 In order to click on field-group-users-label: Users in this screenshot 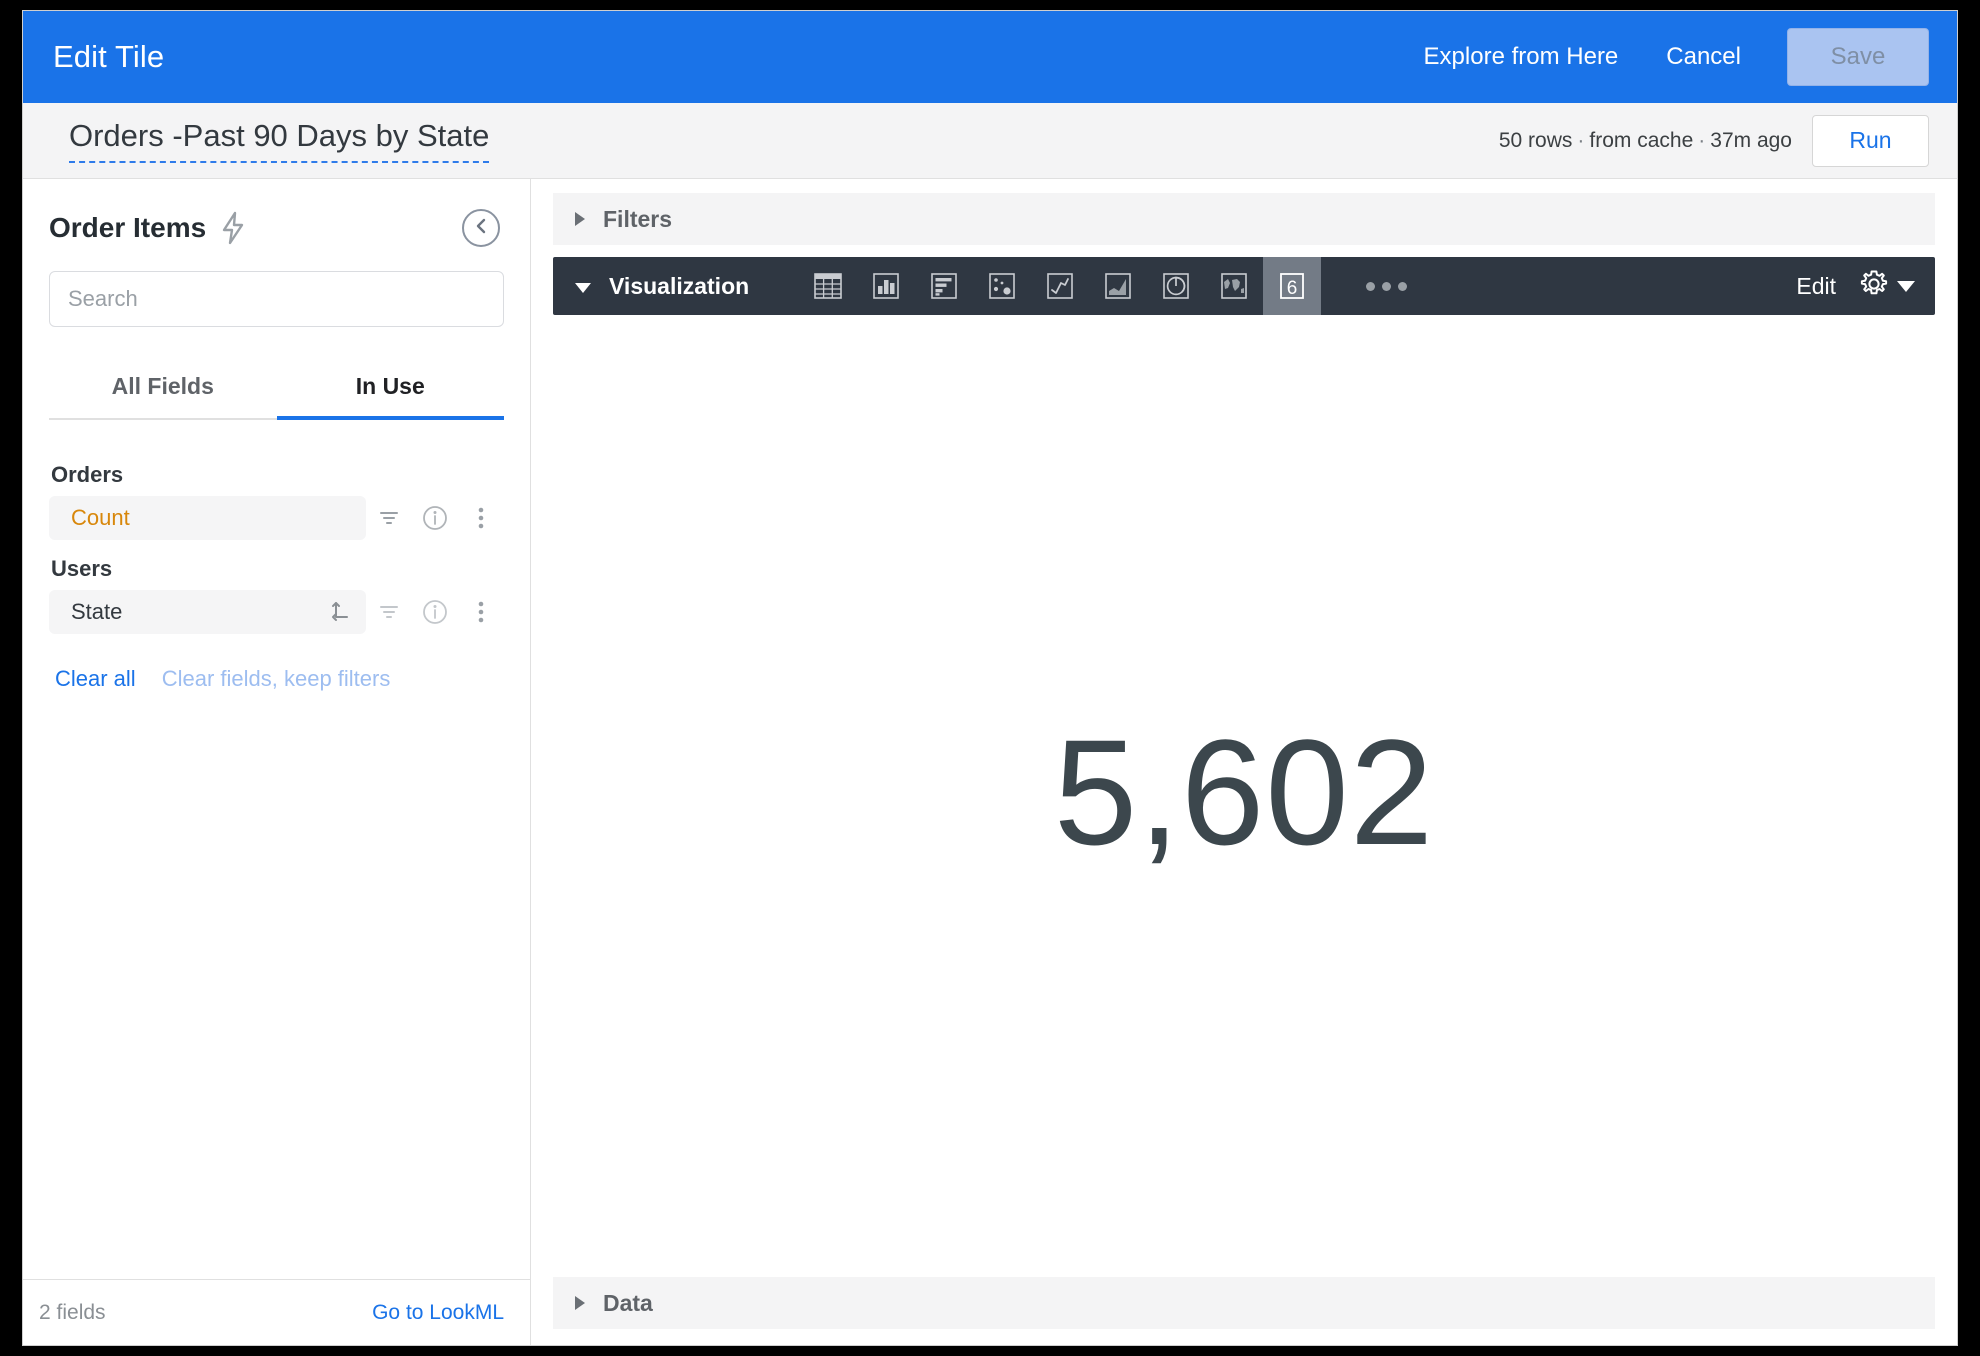, I will do `click(82, 568)`.